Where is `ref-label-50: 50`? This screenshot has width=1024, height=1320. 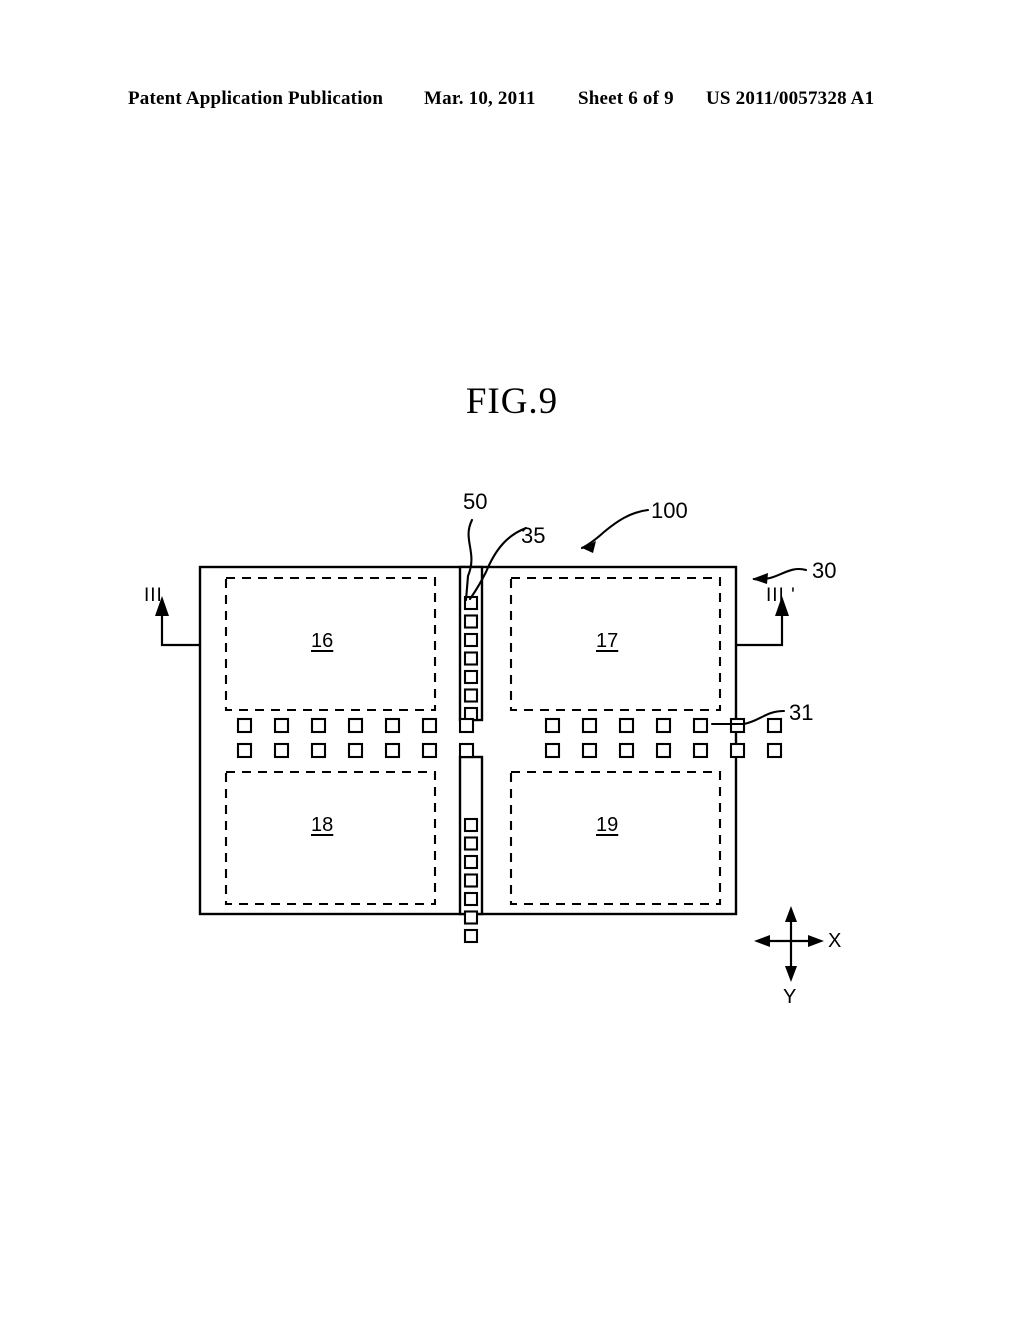 ref-label-50: 50 is located at coordinates (475, 501).